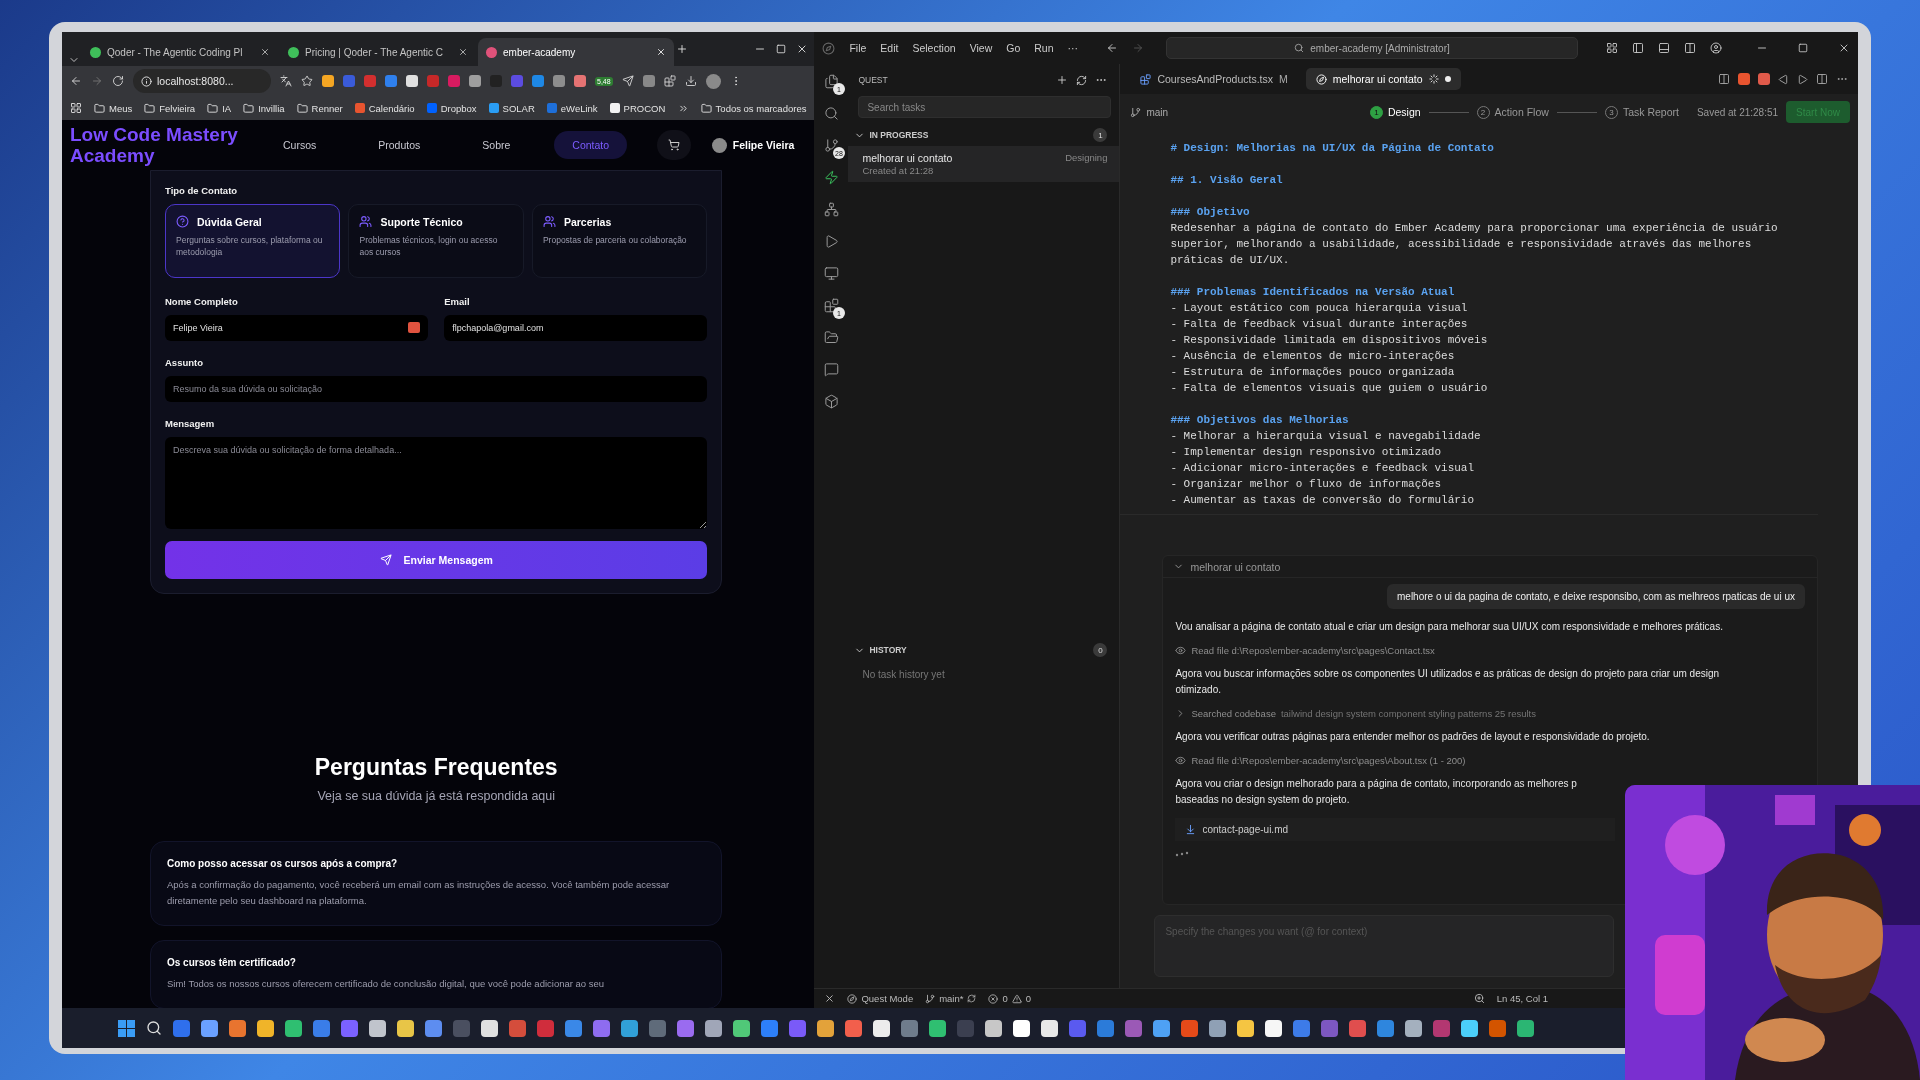 Image resolution: width=1920 pixels, height=1080 pixels. What do you see at coordinates (781, 49) in the screenshot?
I see `maximize-icon` at bounding box center [781, 49].